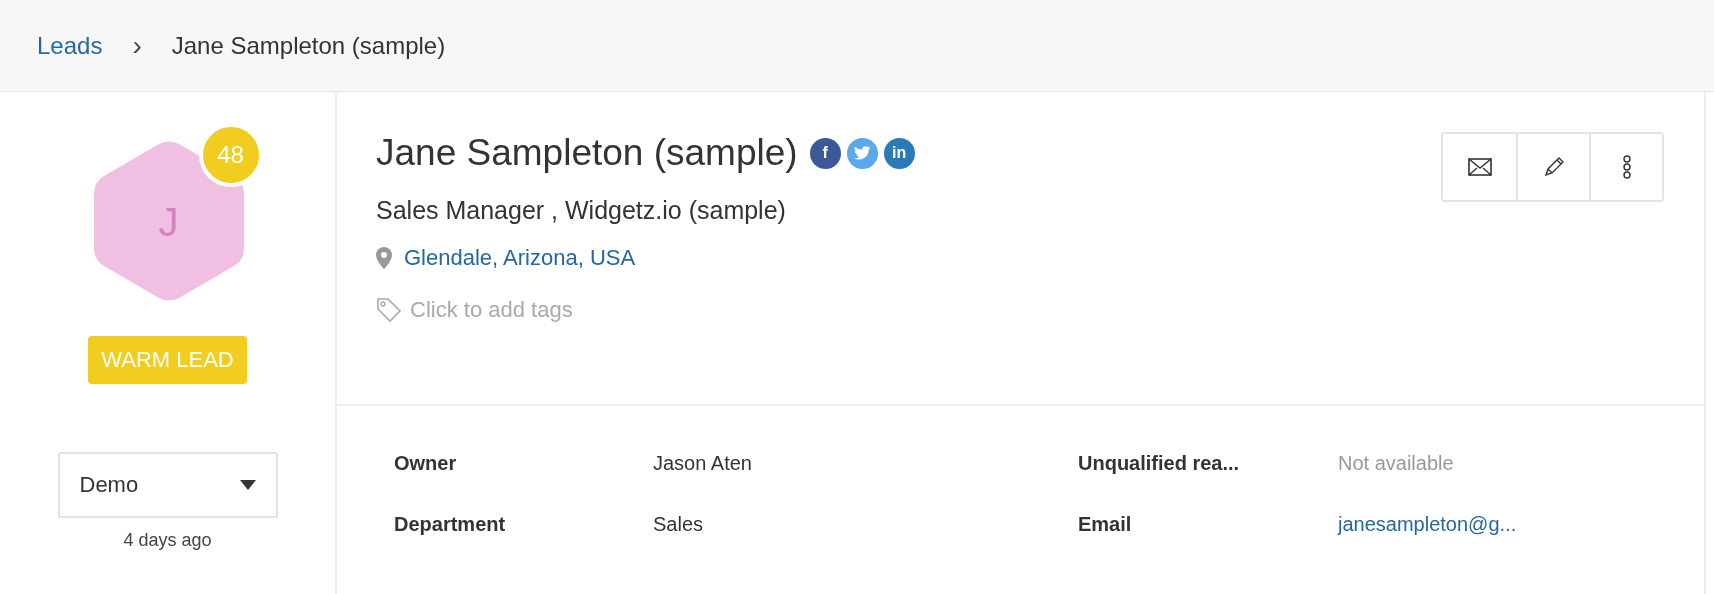 This screenshot has height=594, width=1714. What do you see at coordinates (587, 153) in the screenshot?
I see `lead-name: Jane Sampleton (sample)` at bounding box center [587, 153].